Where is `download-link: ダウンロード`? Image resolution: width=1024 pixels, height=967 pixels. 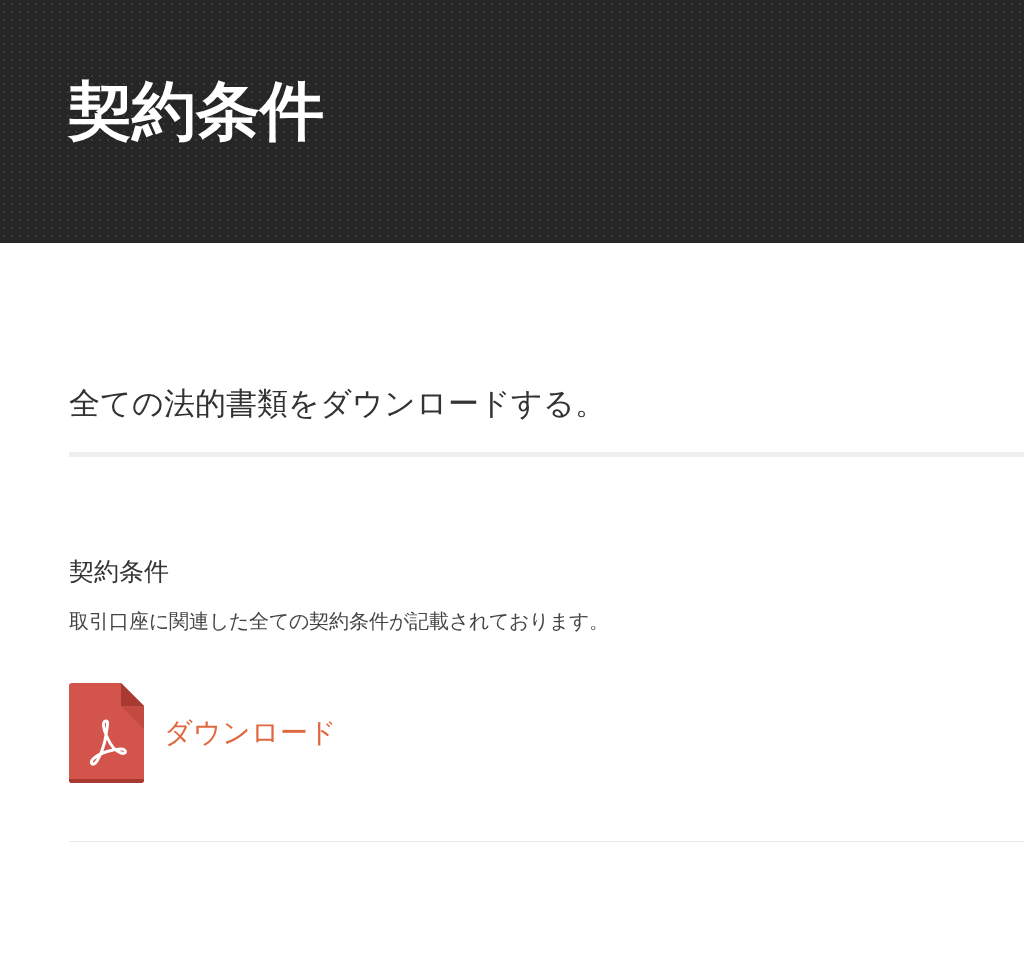 download-link: ダウンロード is located at coordinates (250, 733).